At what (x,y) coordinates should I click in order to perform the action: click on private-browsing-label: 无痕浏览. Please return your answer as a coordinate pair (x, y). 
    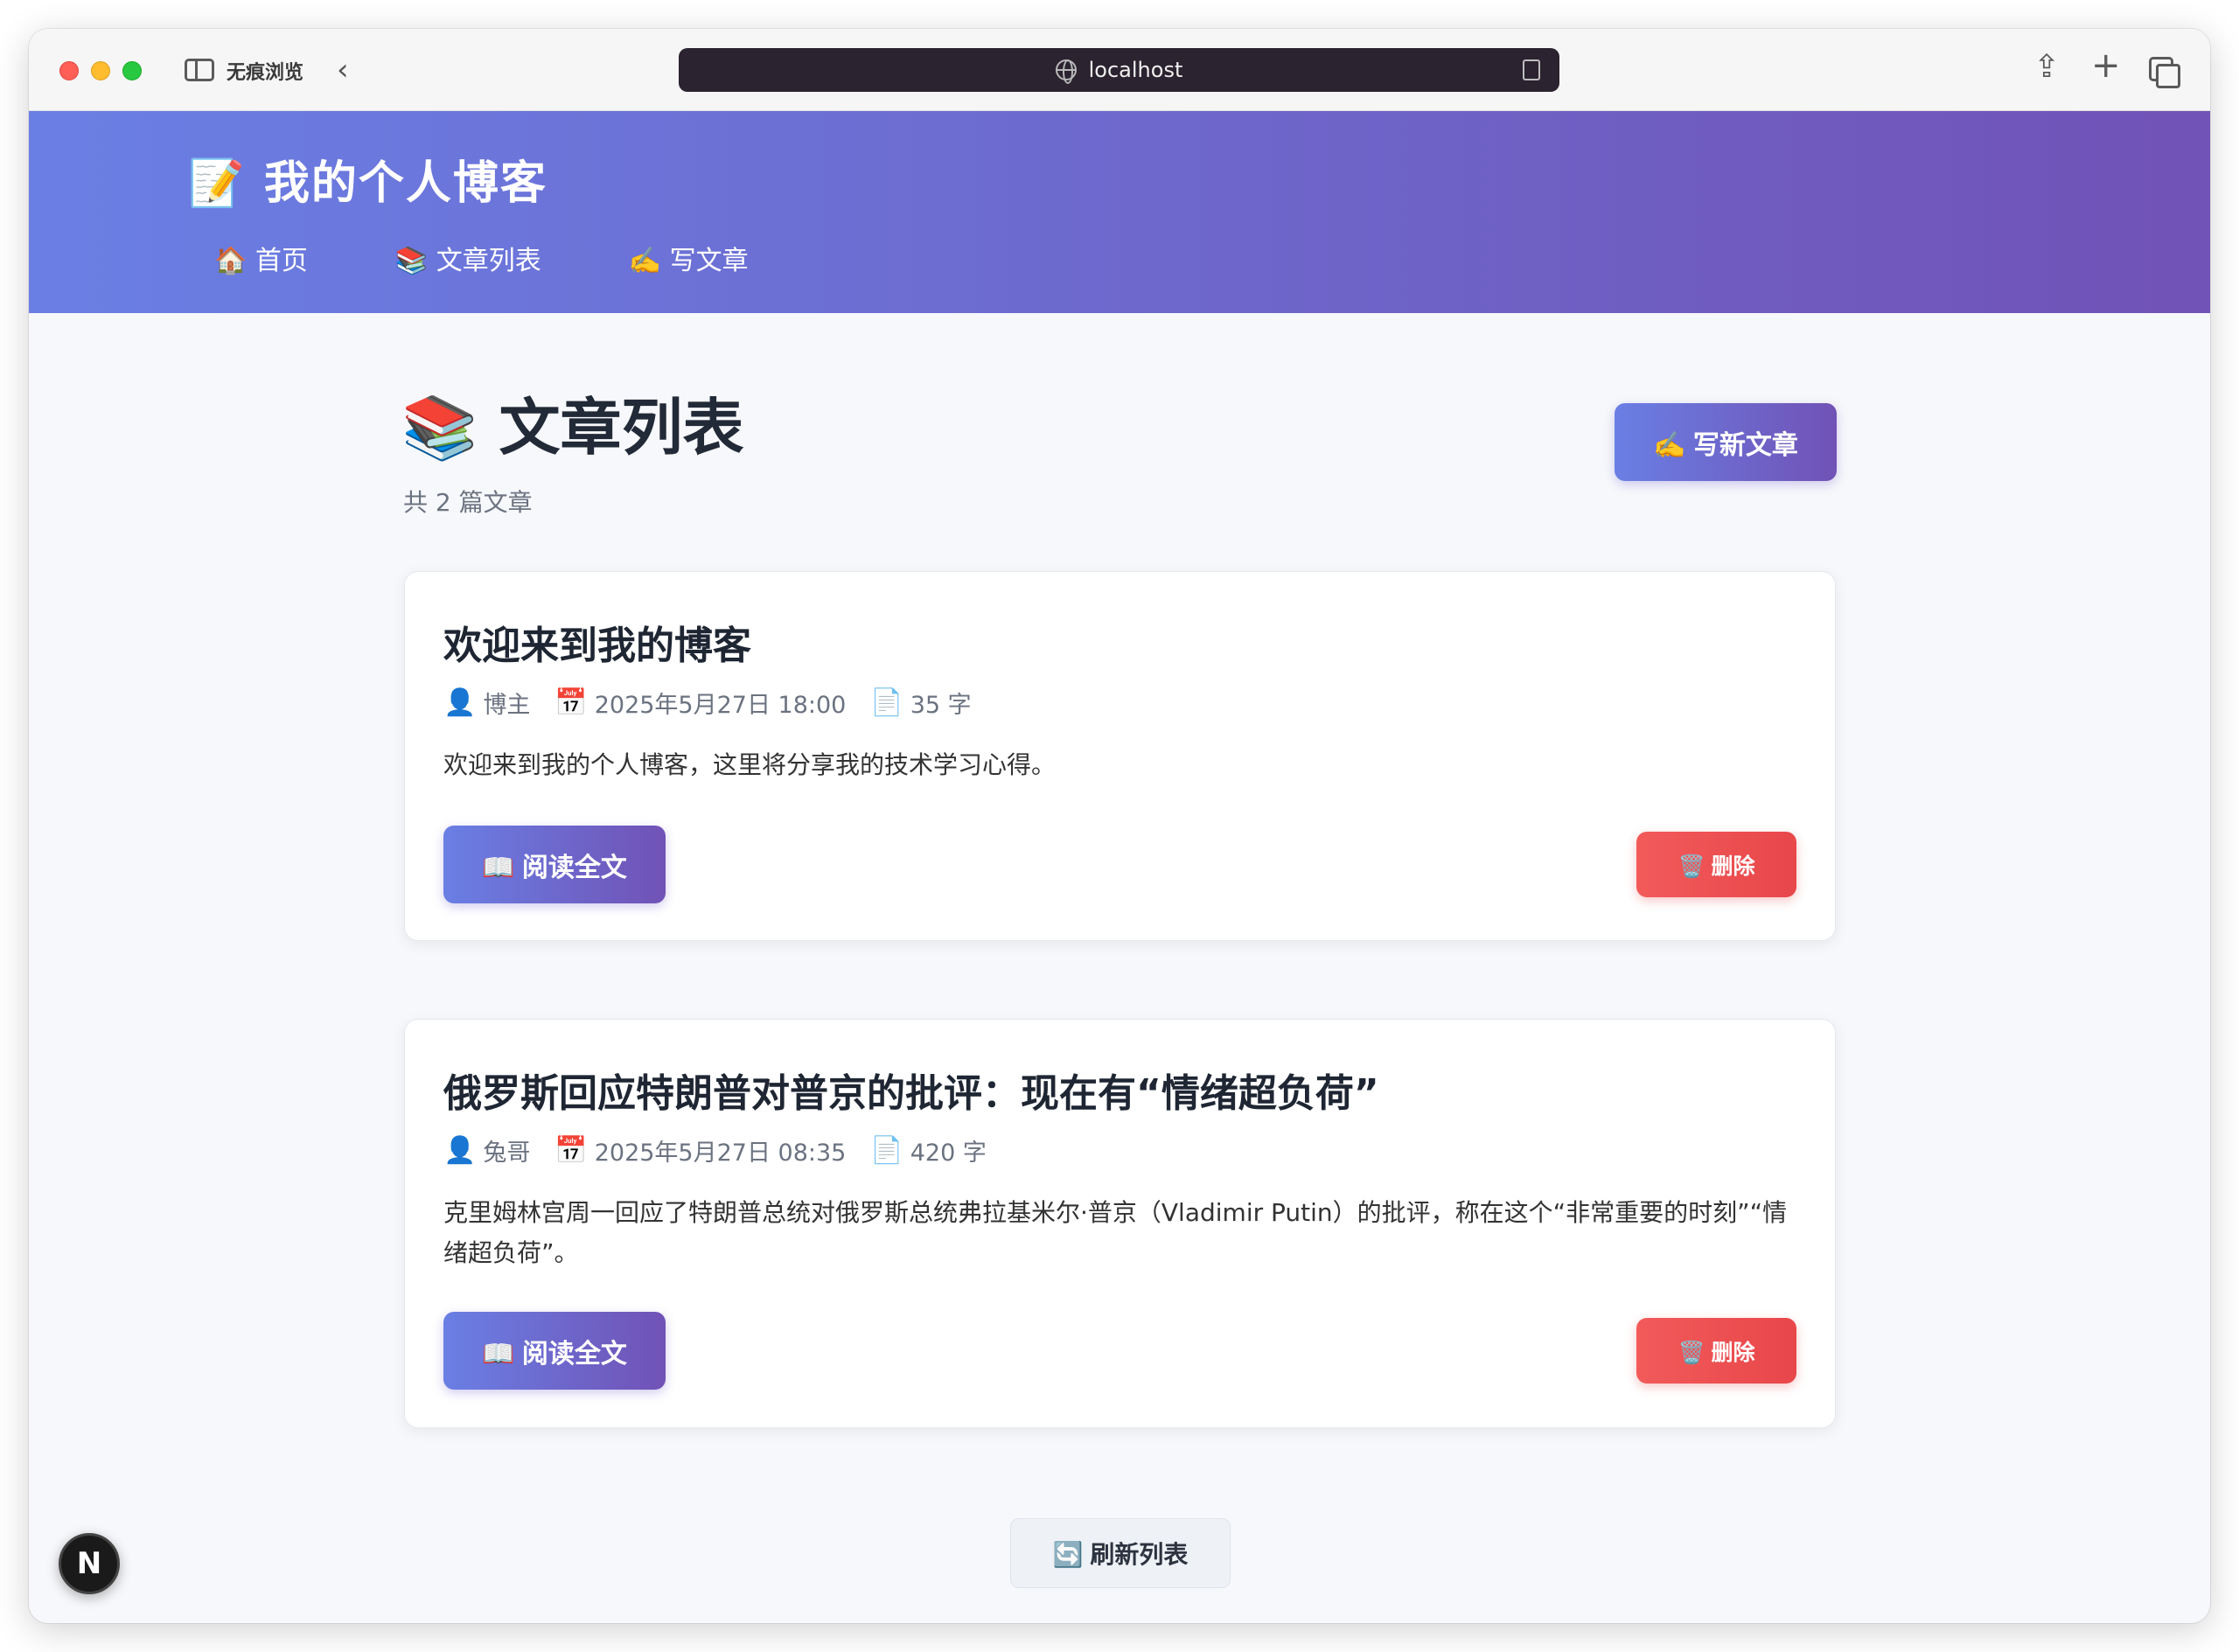
    Looking at the image, I should click on (265, 73).